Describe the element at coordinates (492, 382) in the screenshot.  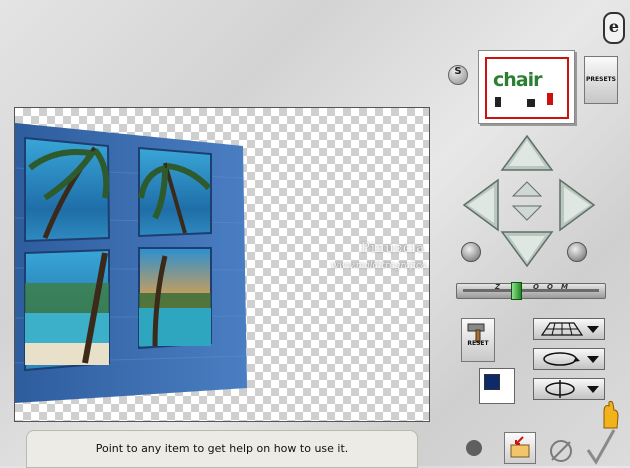
I see `color-swatch` at that location.